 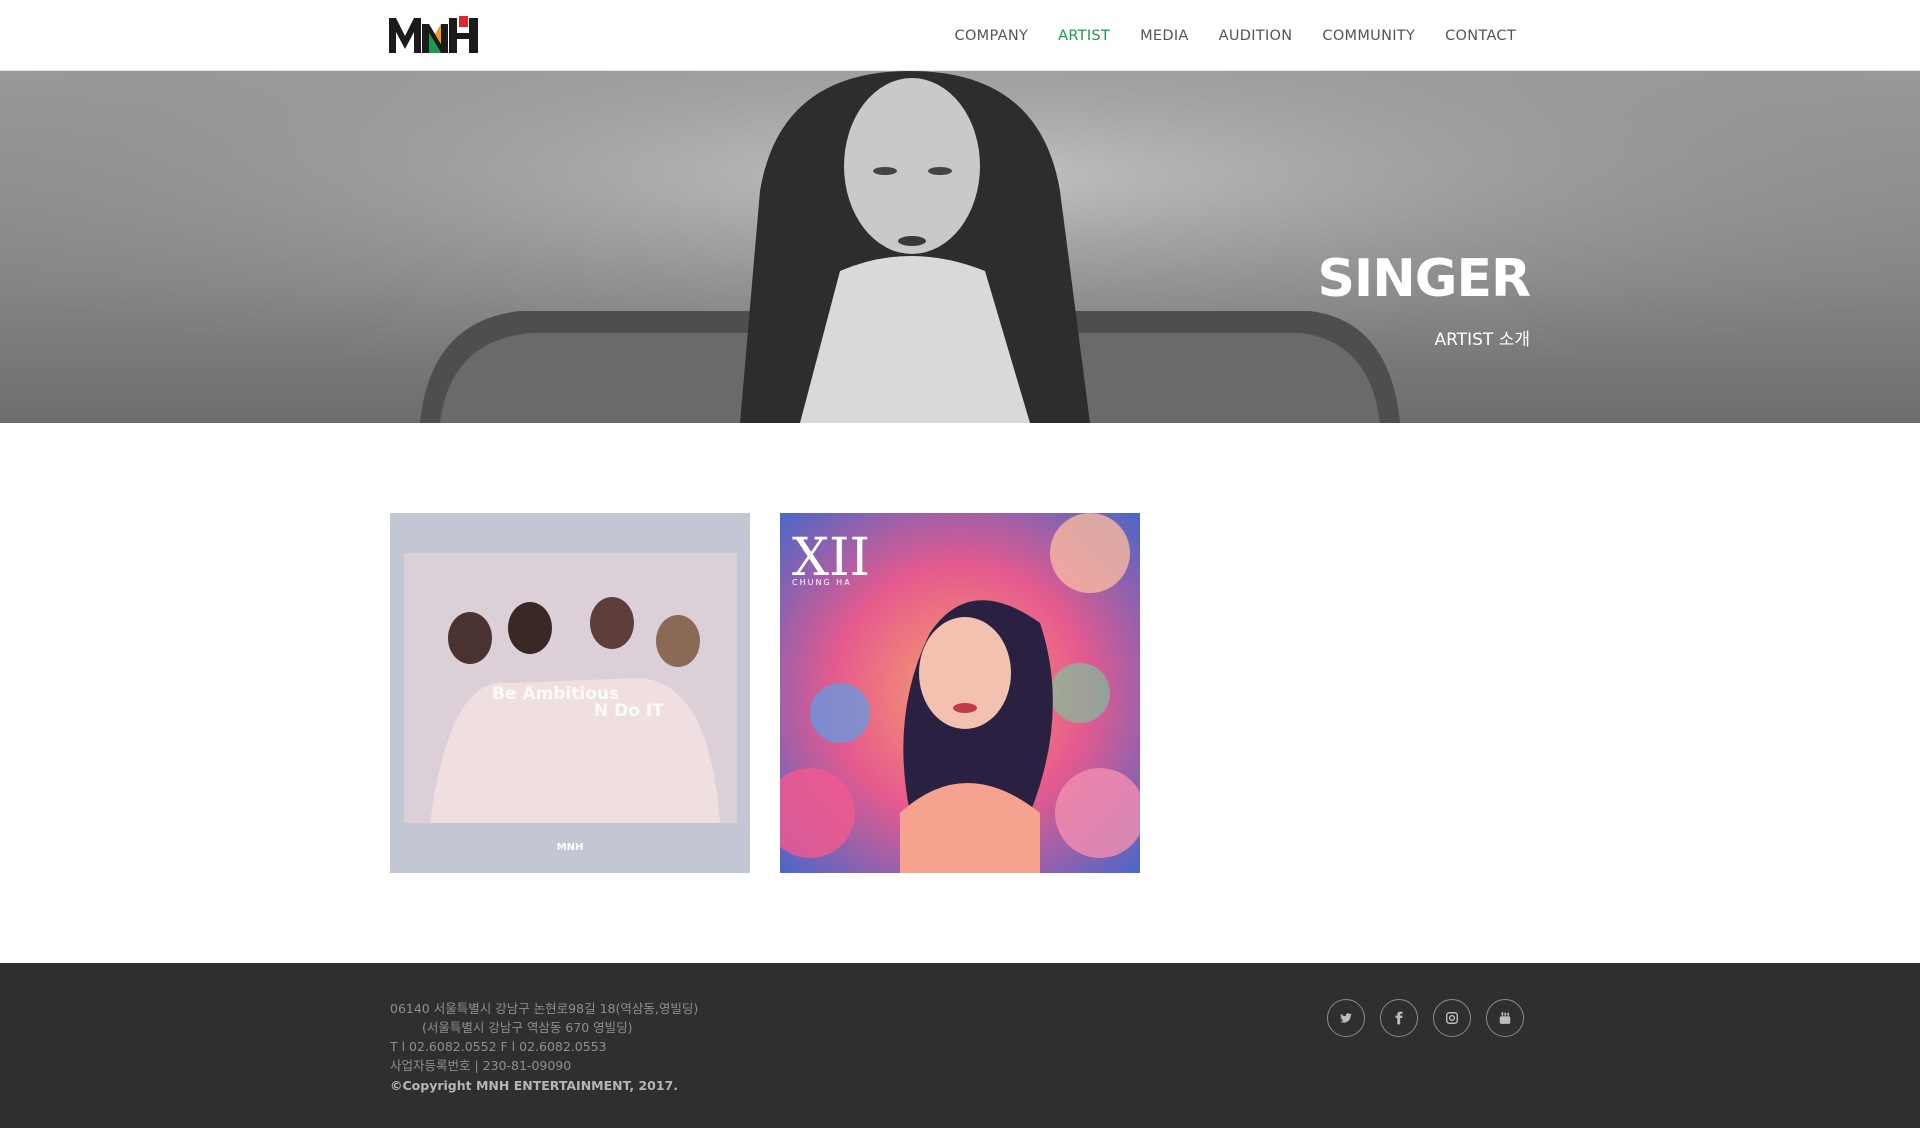 I want to click on hero-title: SINGER, so click(x=1424, y=279).